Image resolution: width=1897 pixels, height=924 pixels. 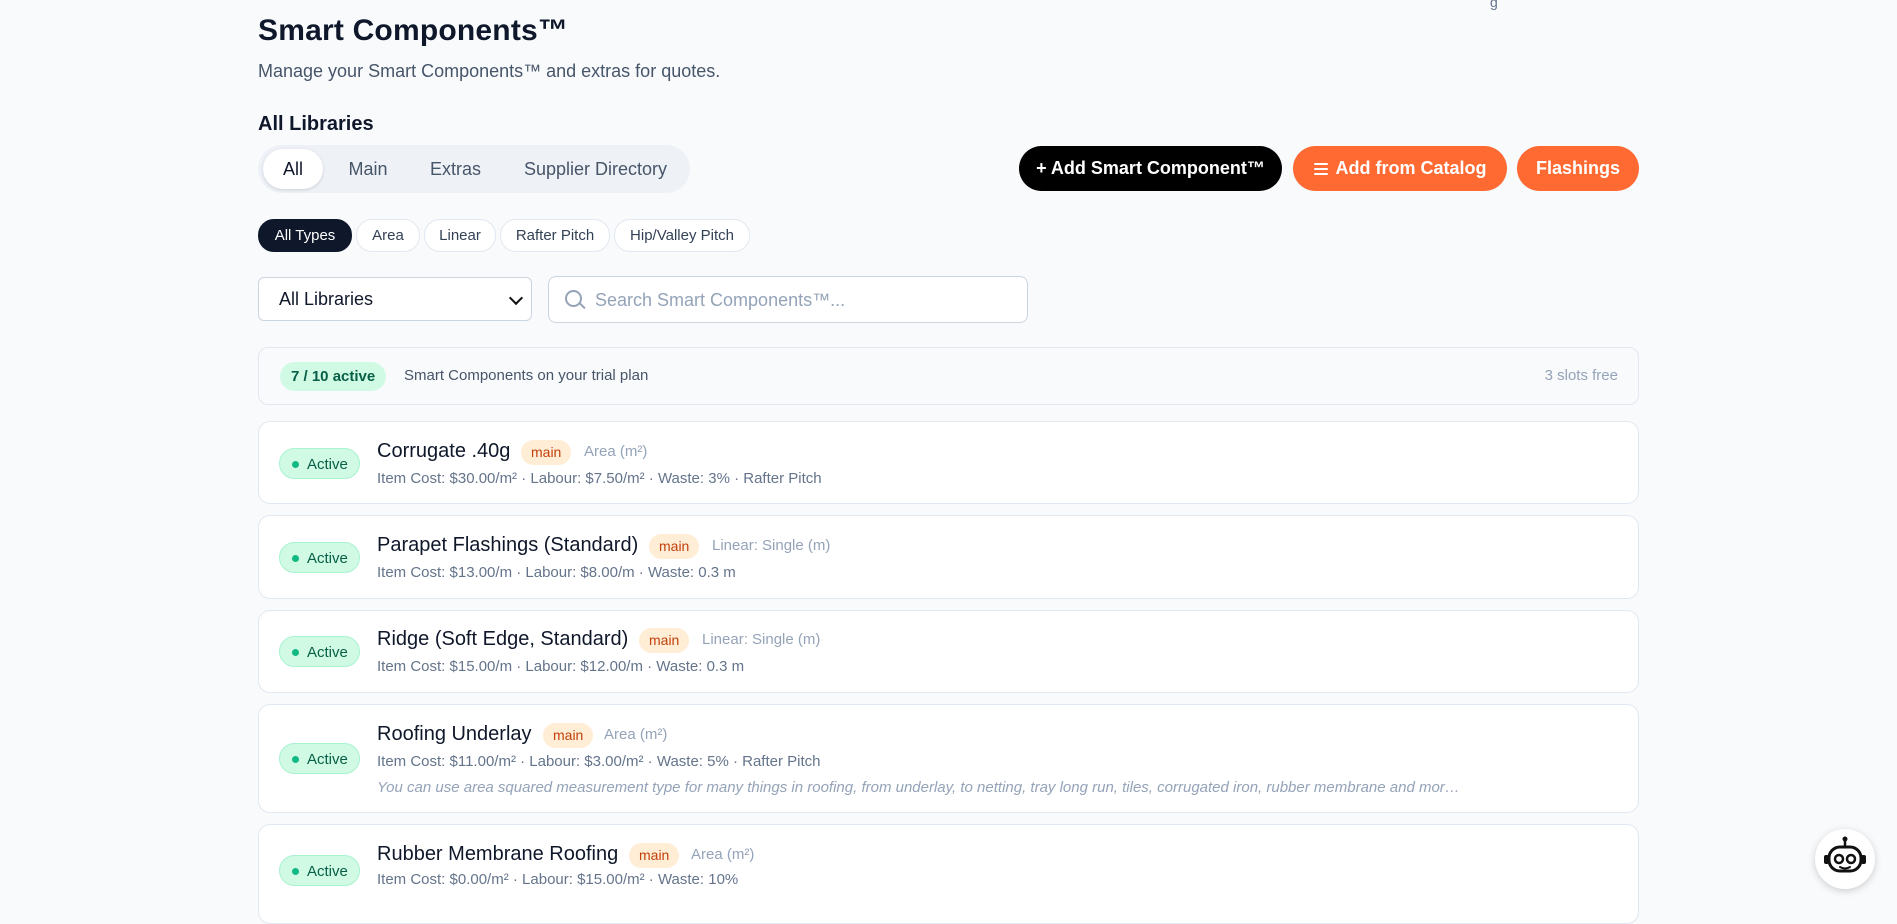 What do you see at coordinates (454, 734) in the screenshot?
I see `component-name: Roofing Underlay` at bounding box center [454, 734].